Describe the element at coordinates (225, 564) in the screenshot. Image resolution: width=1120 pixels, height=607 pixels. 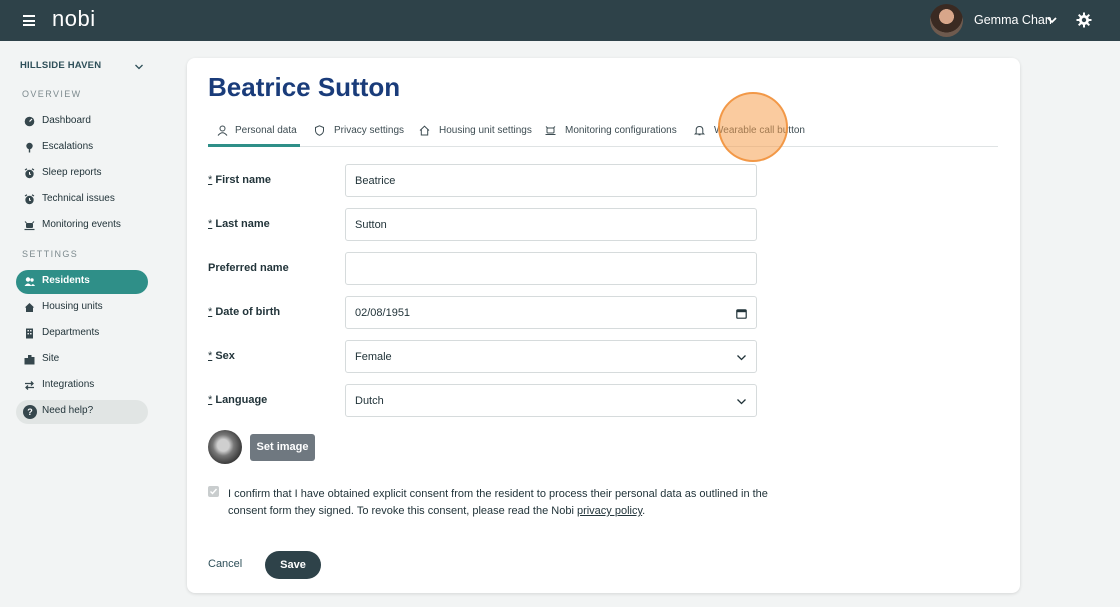
I see `cancel-button: Cancel` at that location.